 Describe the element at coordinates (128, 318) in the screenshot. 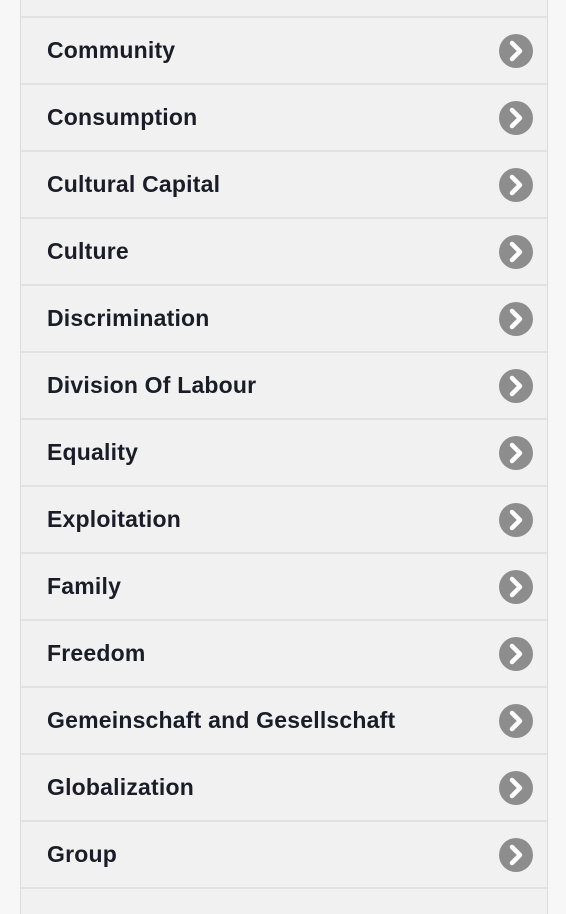

I see `list-item-label: Discrimination` at that location.